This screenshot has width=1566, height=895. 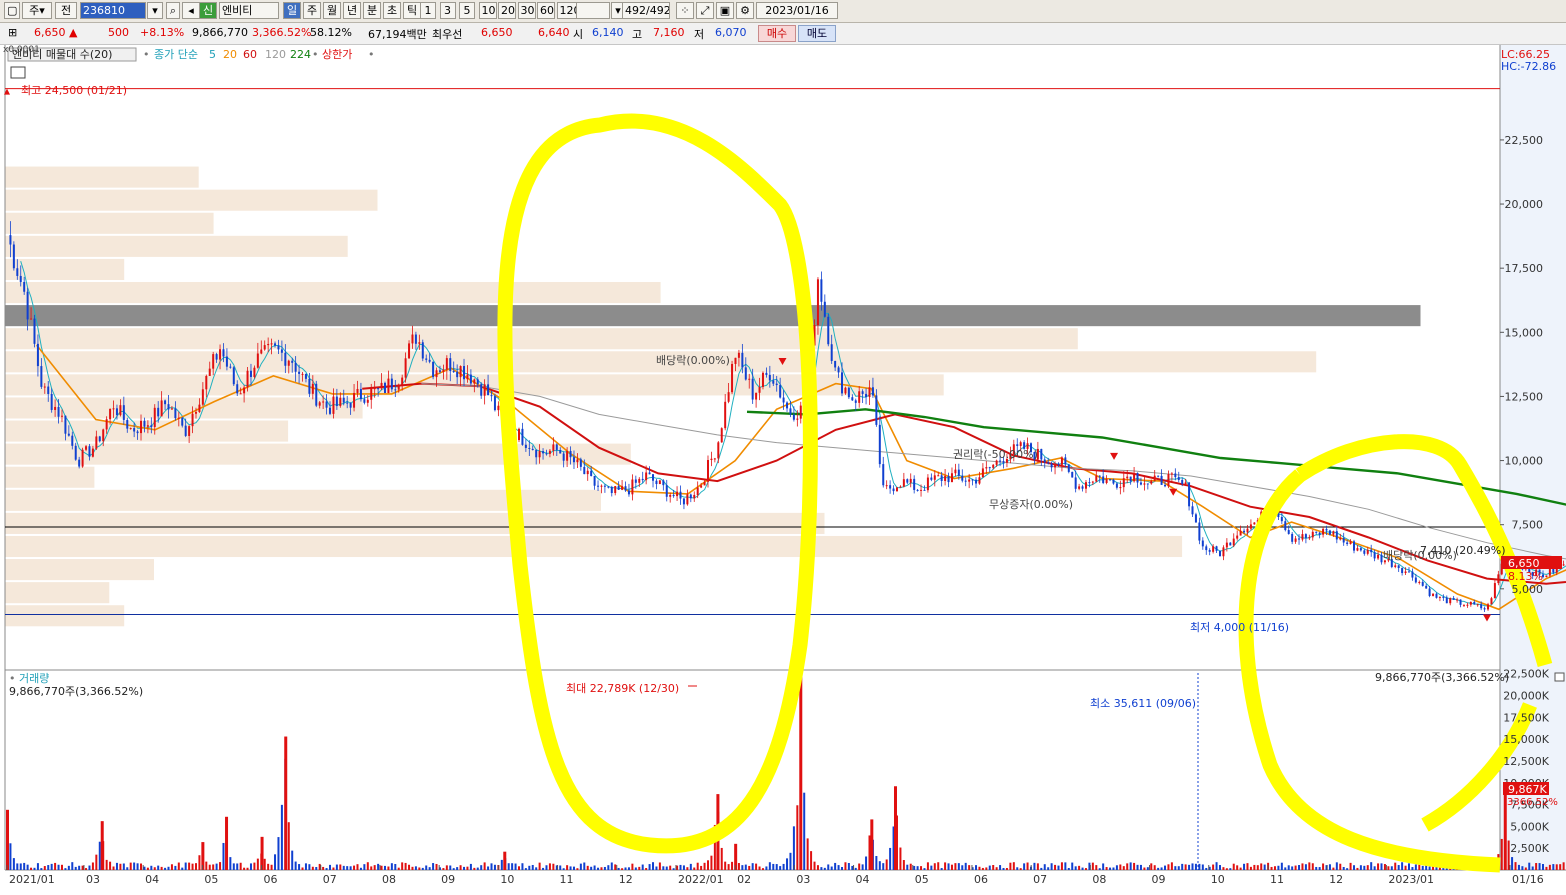 I want to click on code-input: 236810, so click(x=113, y=10).